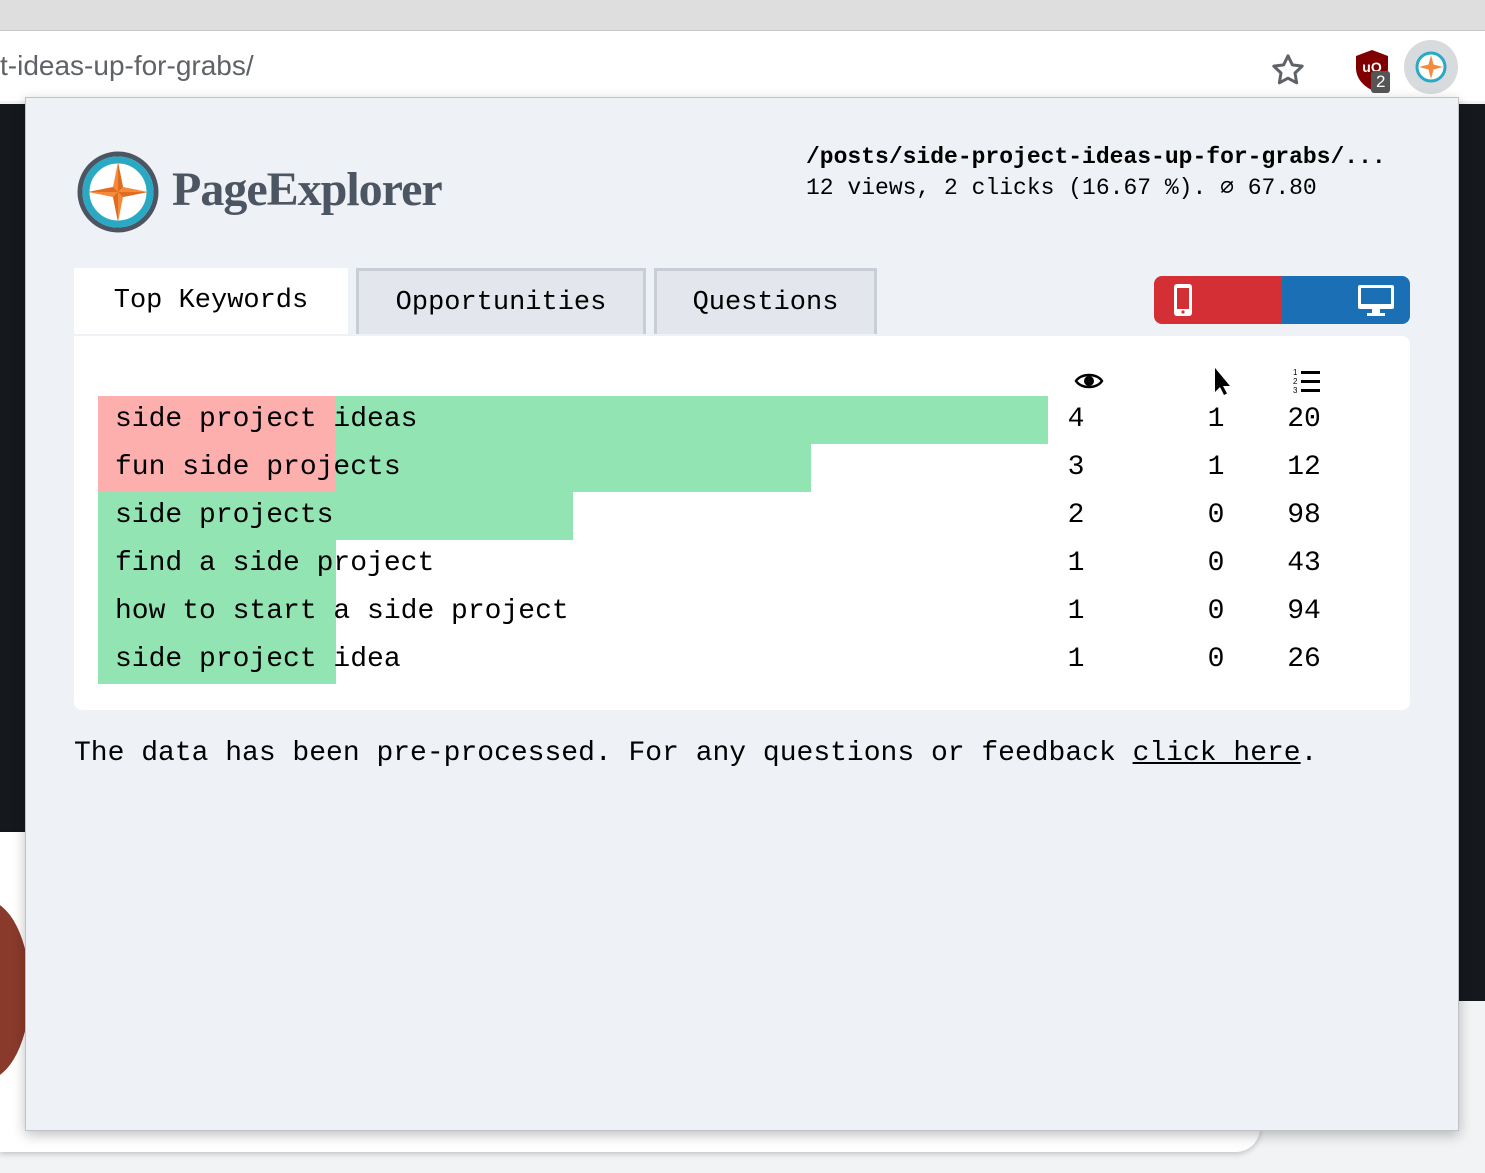 This screenshot has width=1485, height=1173. What do you see at coordinates (1304, 659) in the screenshot?
I see `position-value: 26` at bounding box center [1304, 659].